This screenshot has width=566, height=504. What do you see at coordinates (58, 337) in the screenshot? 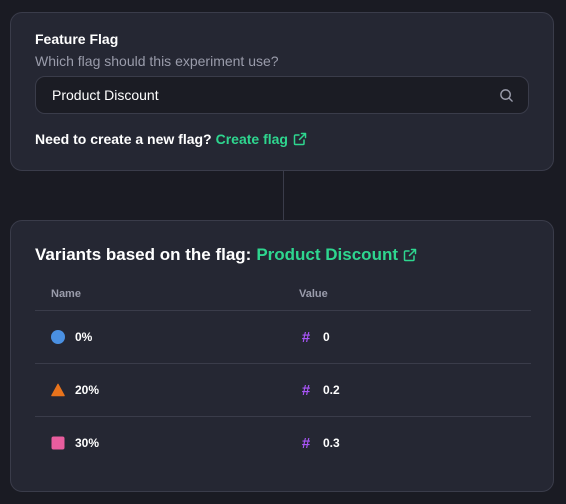
I see `circle-icon` at bounding box center [58, 337].